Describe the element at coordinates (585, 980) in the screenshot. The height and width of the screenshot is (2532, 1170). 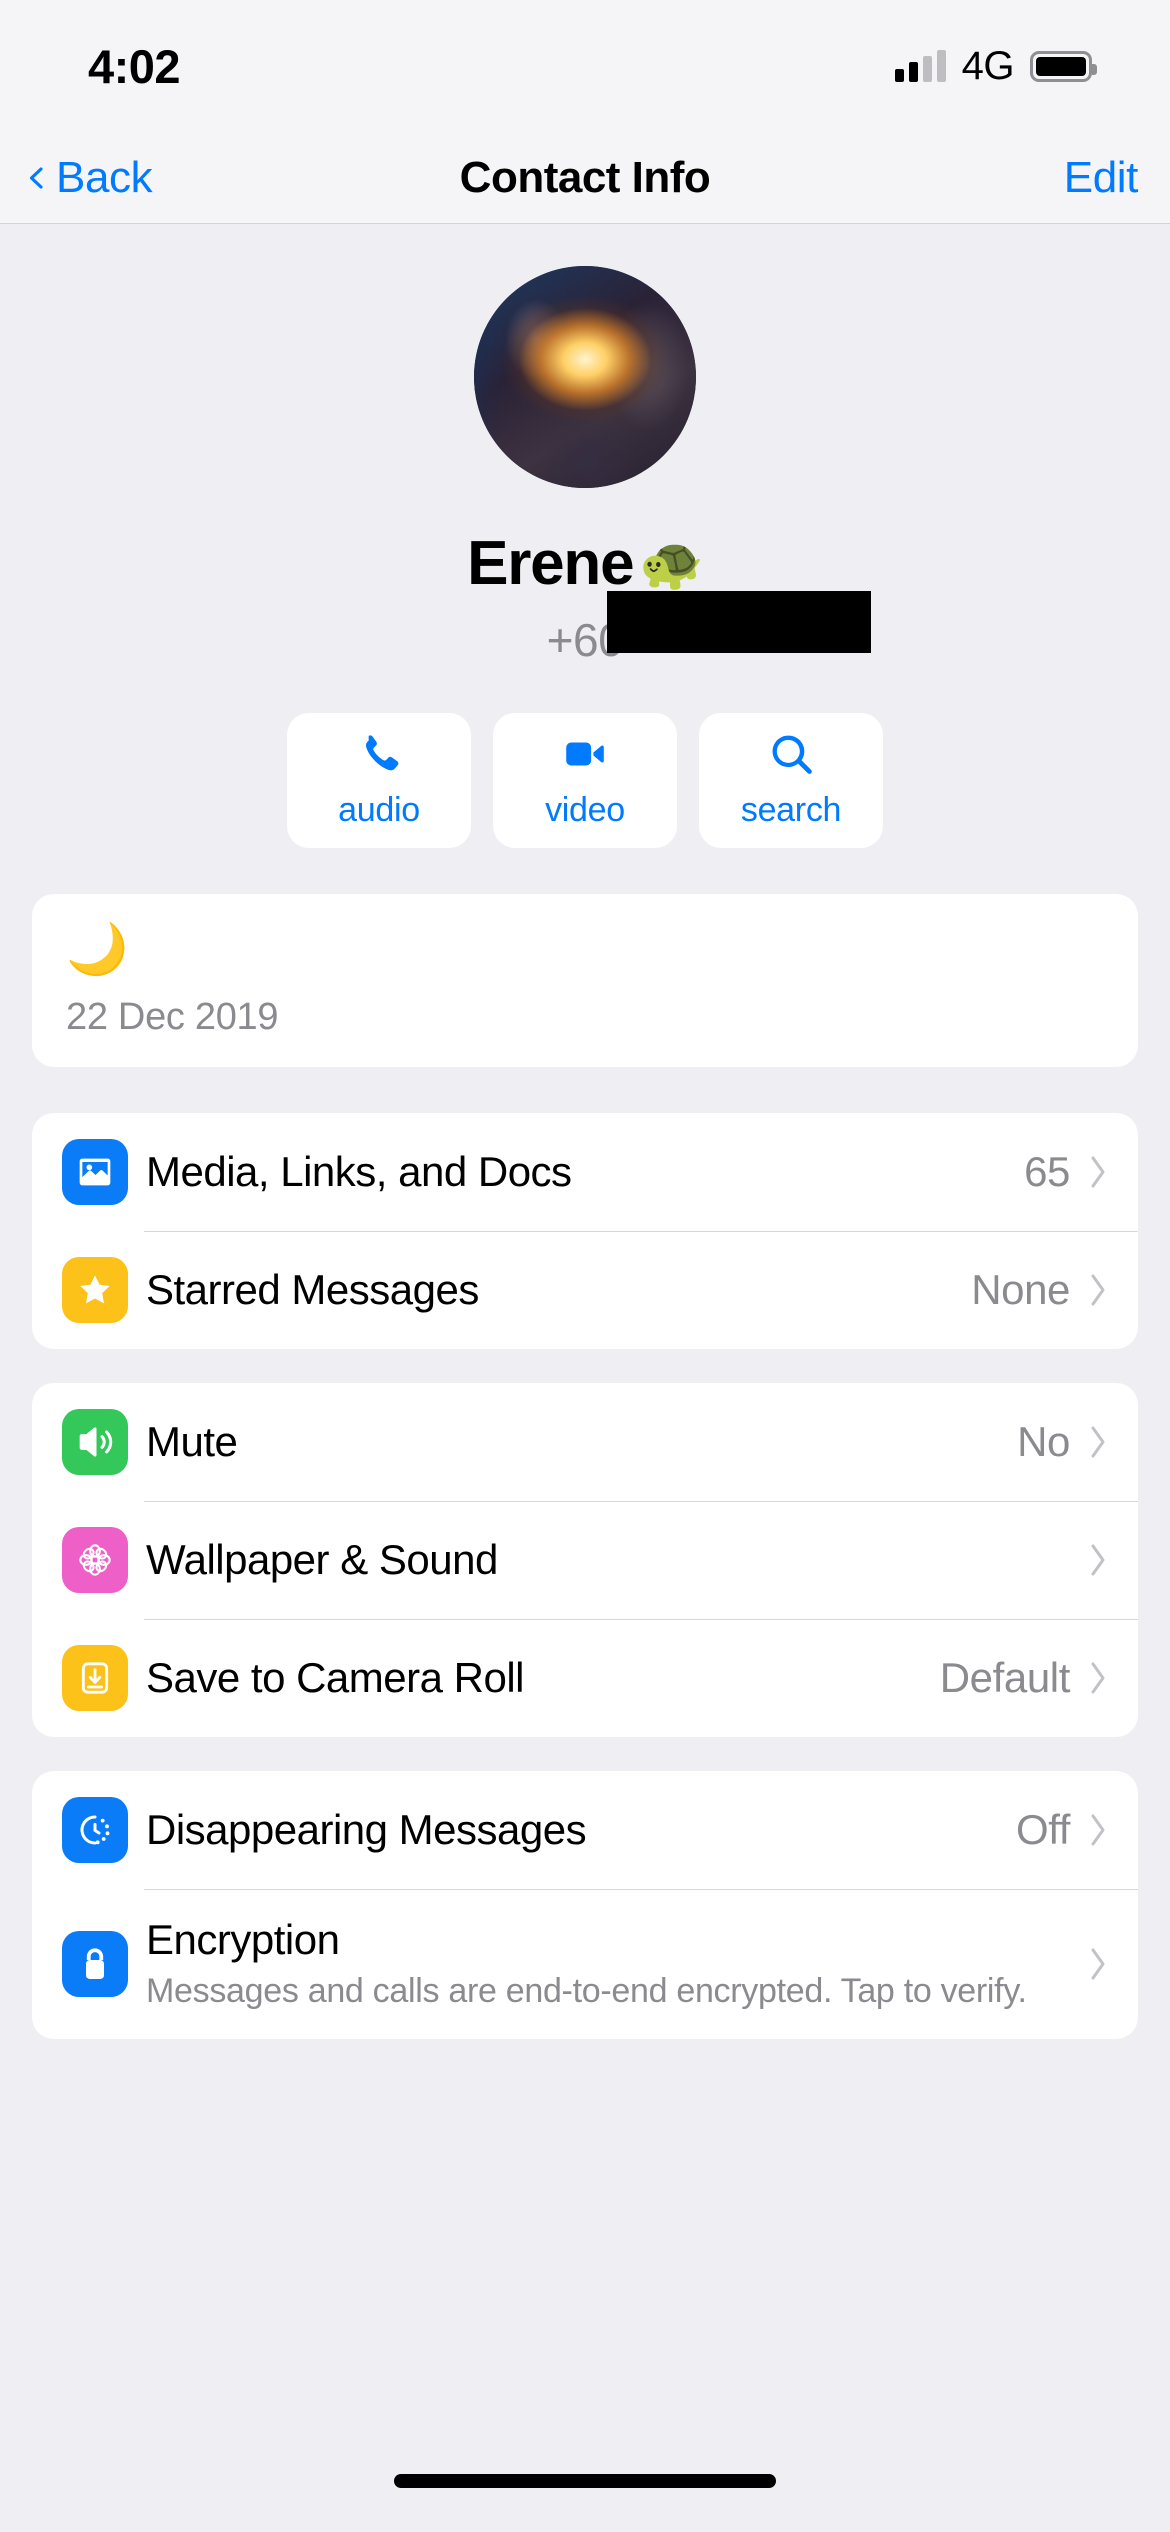
I see `status-update-card: 🌙 22 Dec 2019` at that location.